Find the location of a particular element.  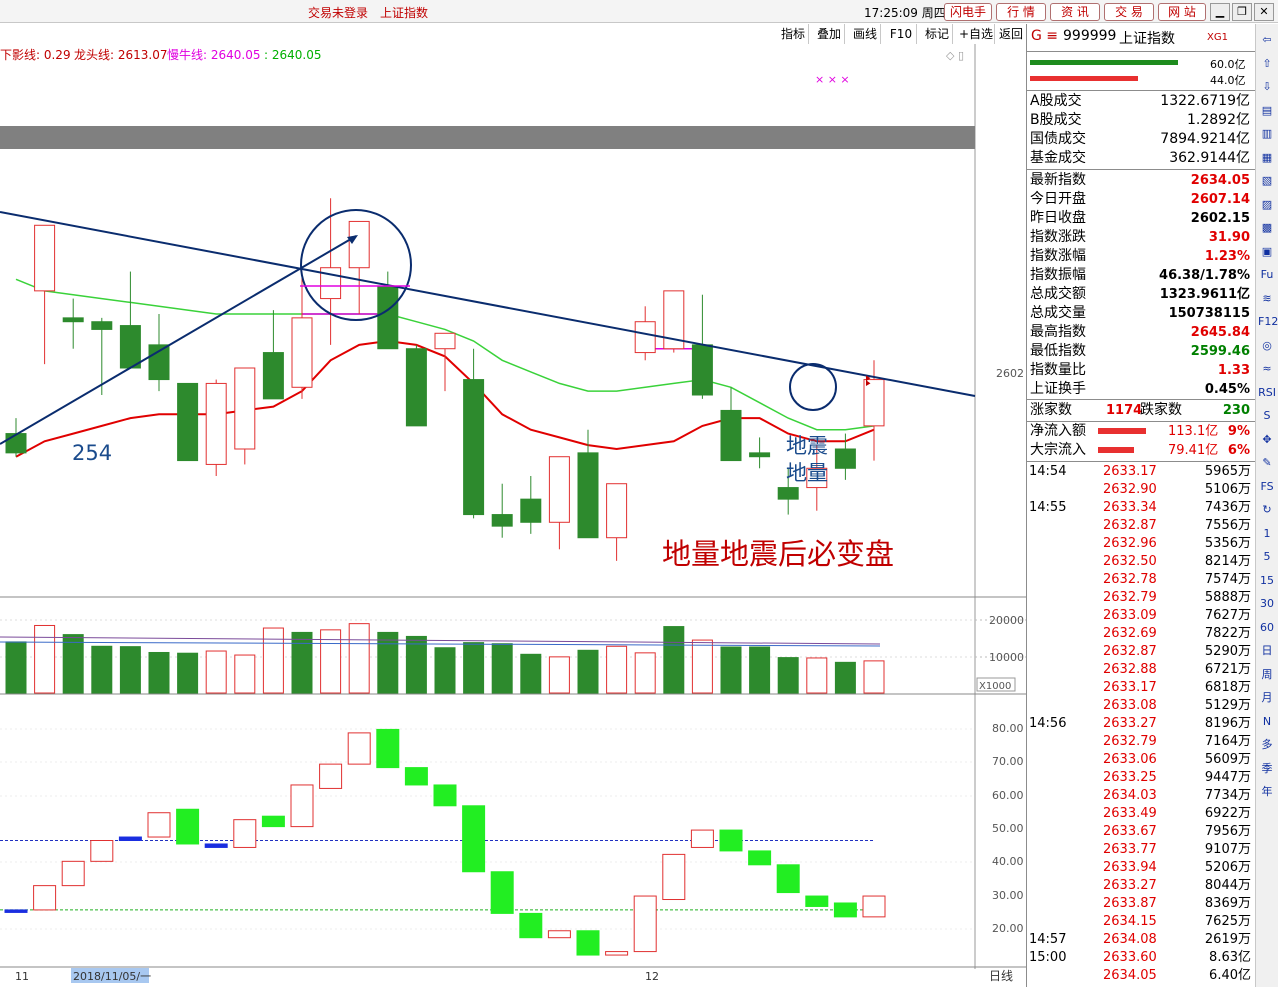

window-title: 上证指数 is located at coordinates (404, 13).